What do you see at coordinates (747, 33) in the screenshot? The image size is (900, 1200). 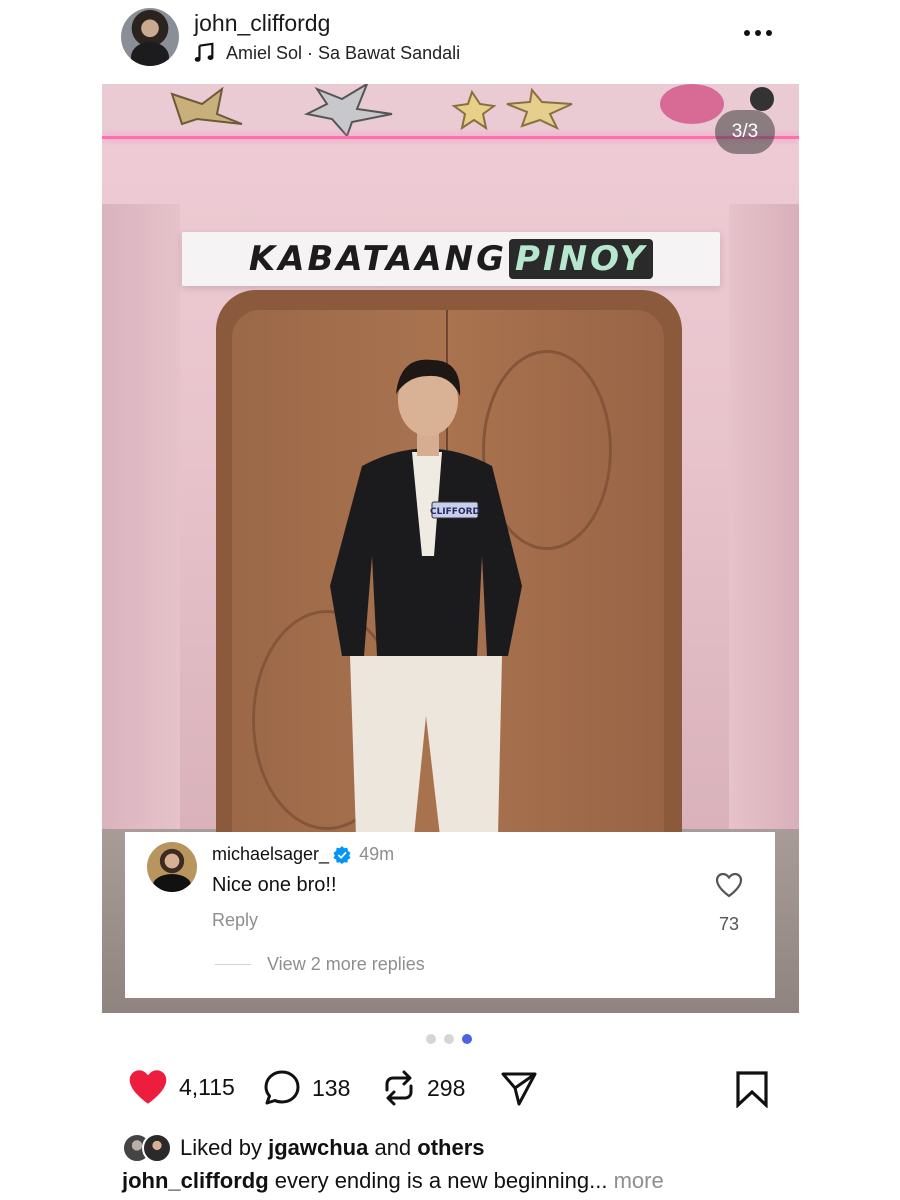 I see `more-icon` at bounding box center [747, 33].